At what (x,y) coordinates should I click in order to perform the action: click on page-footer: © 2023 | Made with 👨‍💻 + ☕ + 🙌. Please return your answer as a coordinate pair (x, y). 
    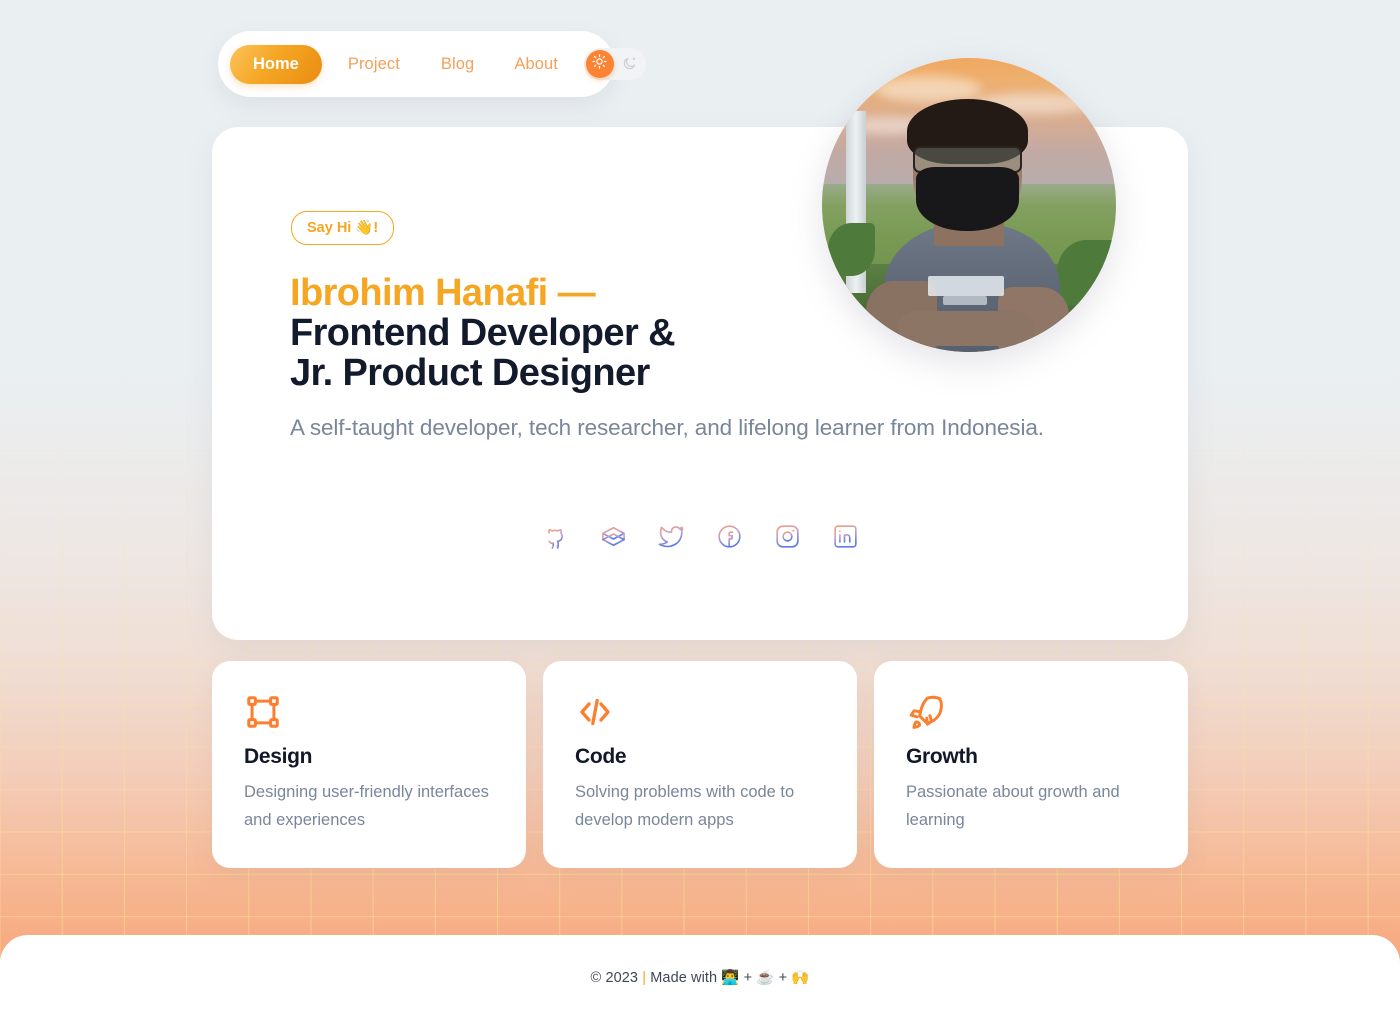
    Looking at the image, I should click on (700, 977).